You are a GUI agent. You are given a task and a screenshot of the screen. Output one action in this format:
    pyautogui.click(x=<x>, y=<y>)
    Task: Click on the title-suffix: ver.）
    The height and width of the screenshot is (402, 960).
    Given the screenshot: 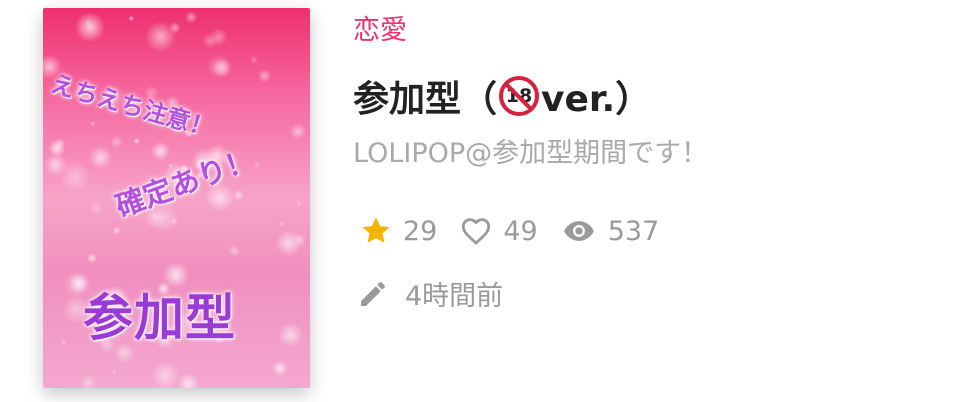 What is the action you would take?
    pyautogui.click(x=596, y=99)
    